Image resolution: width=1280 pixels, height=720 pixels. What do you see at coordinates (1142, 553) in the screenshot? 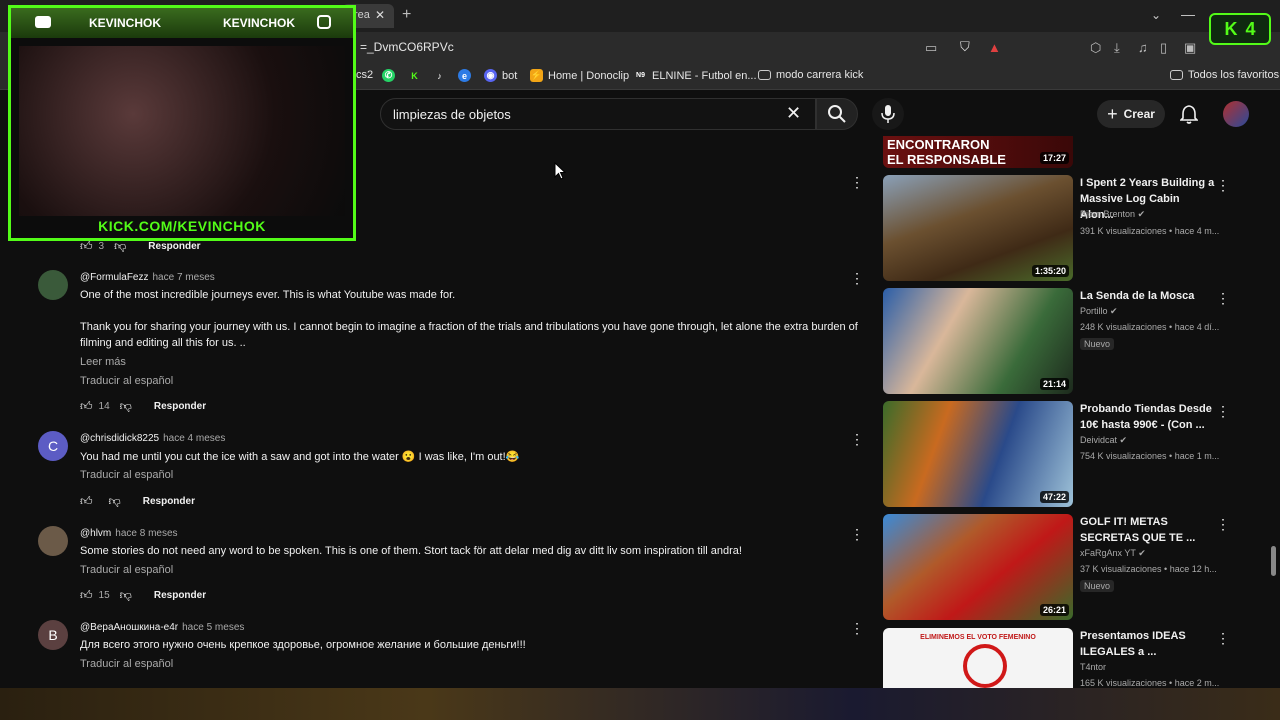
I see `verified-icon: ✔` at bounding box center [1142, 553].